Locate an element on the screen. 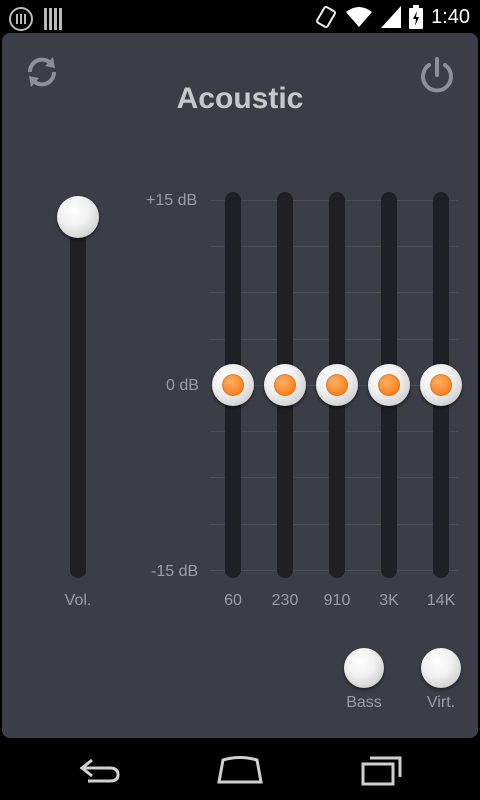 The height and width of the screenshot is (800, 480). band-60-label: 60 is located at coordinates (233, 600).